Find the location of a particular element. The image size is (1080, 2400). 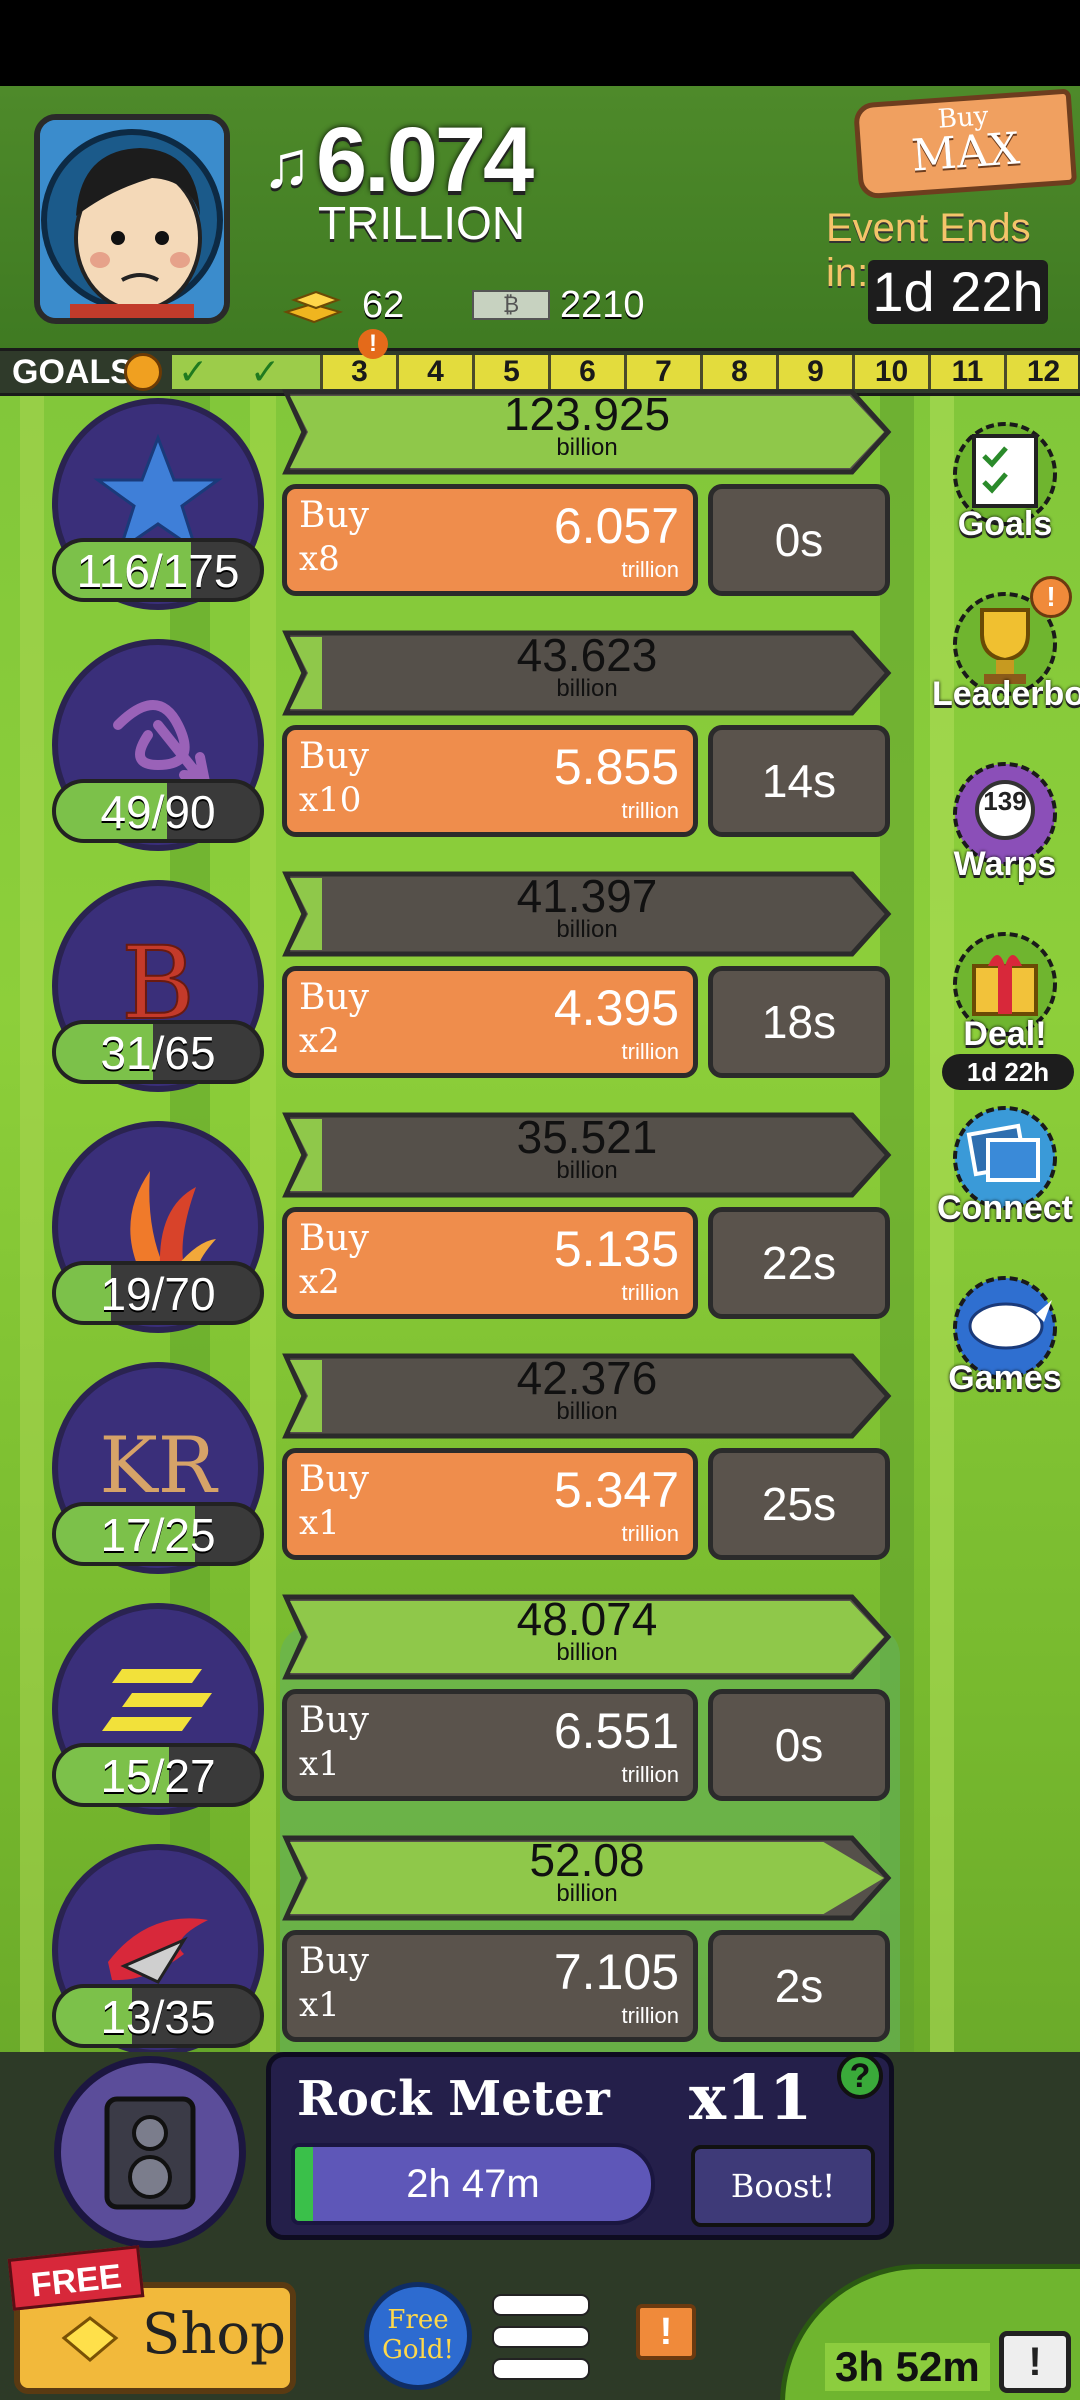

astronaut-portrait-icon is located at coordinates (132, 219).